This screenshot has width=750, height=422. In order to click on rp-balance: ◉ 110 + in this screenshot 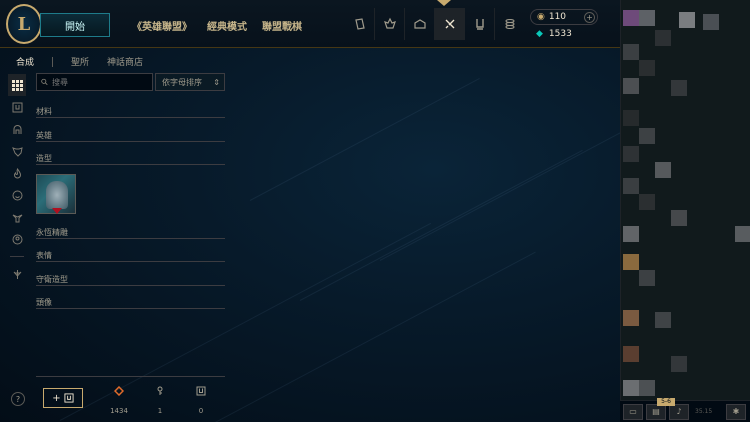, I will do `click(564, 17)`.